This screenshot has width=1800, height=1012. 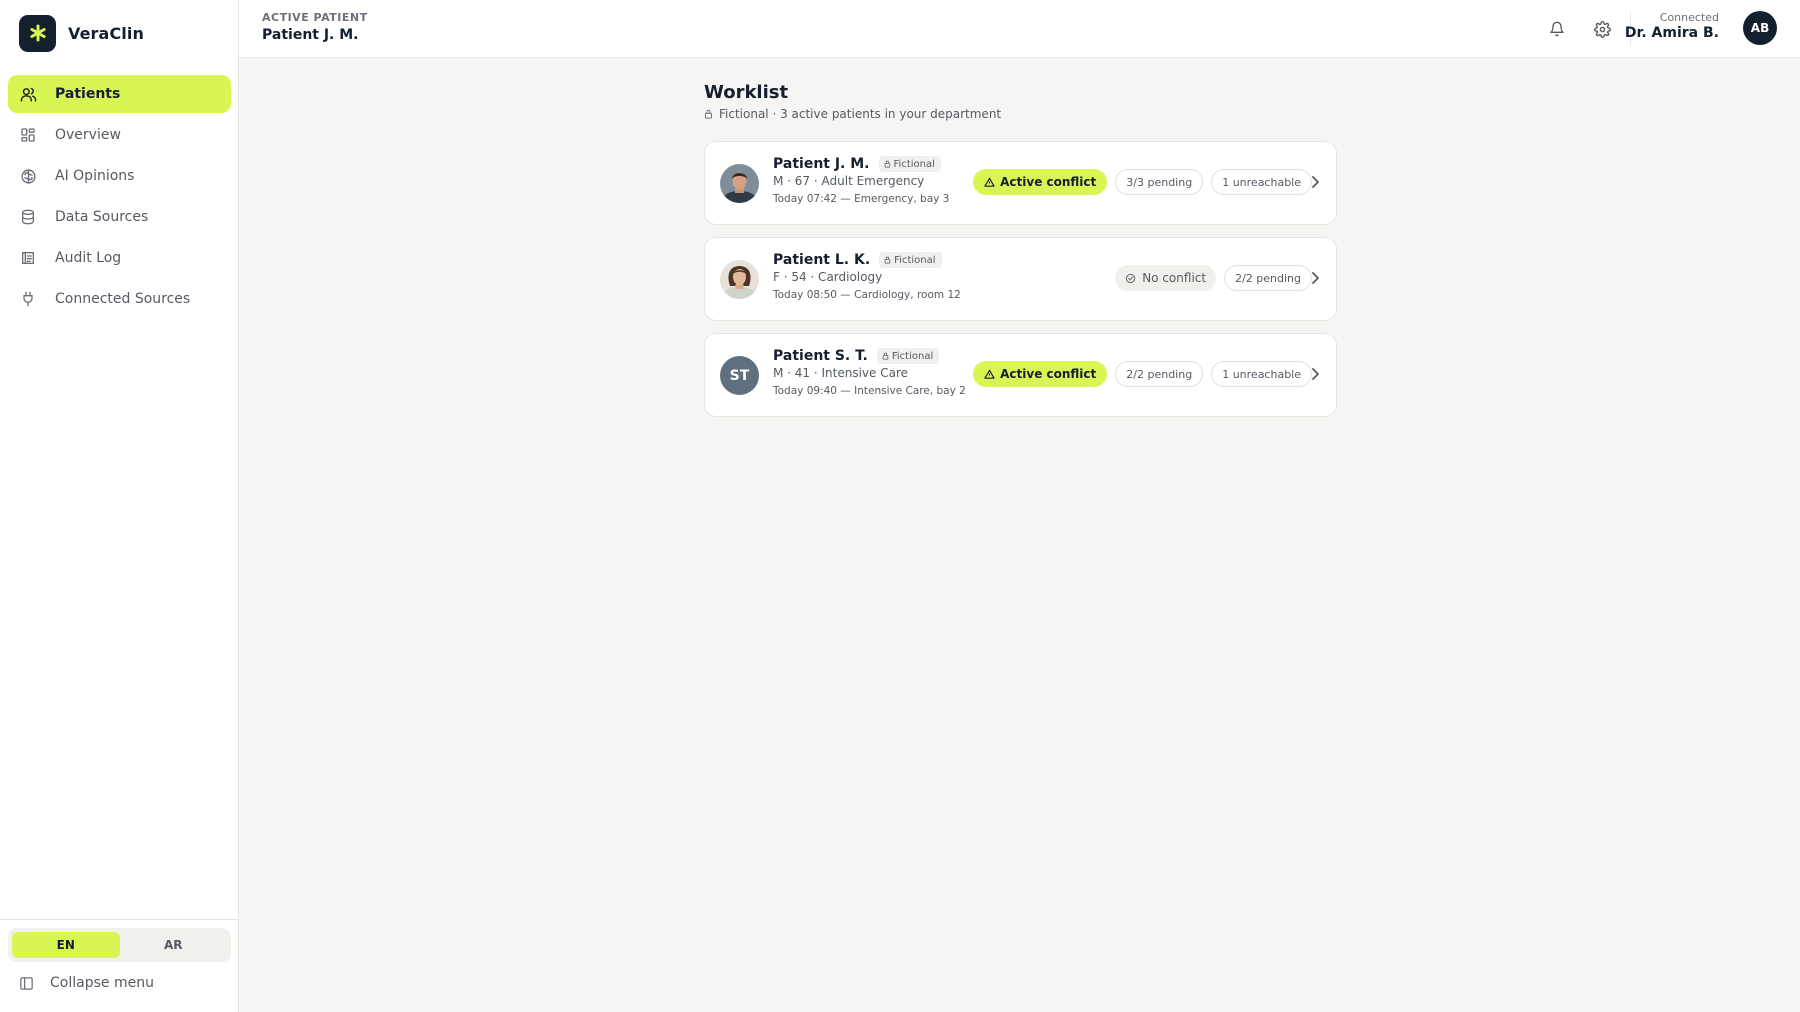 What do you see at coordinates (102, 983) in the screenshot?
I see `collapse-menu-label: Collapse menu` at bounding box center [102, 983].